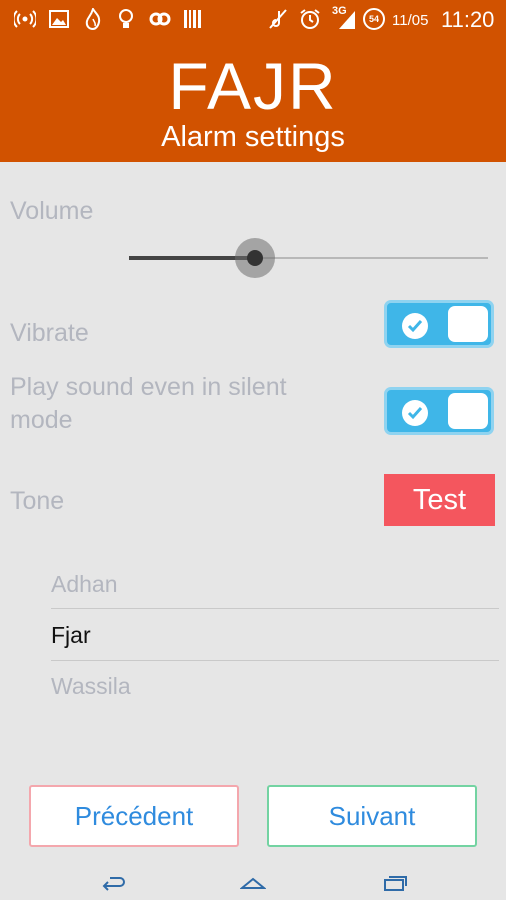 The image size is (506, 900). Describe the element at coordinates (59, 19) in the screenshot. I see `image-icon` at that location.